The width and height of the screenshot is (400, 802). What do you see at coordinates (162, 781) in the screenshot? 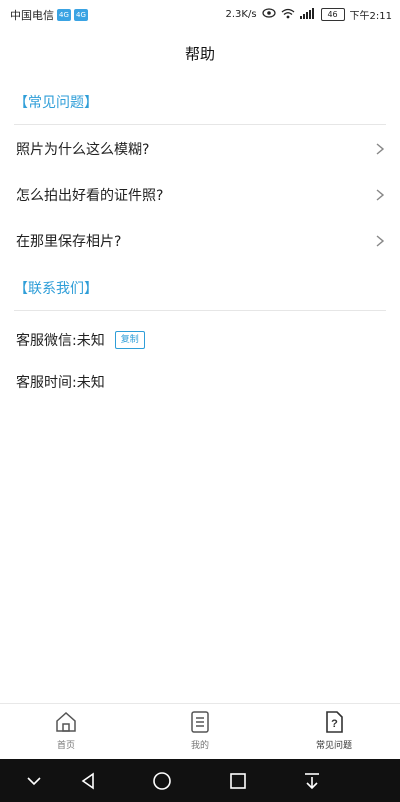
I see `home-circle-icon` at bounding box center [162, 781].